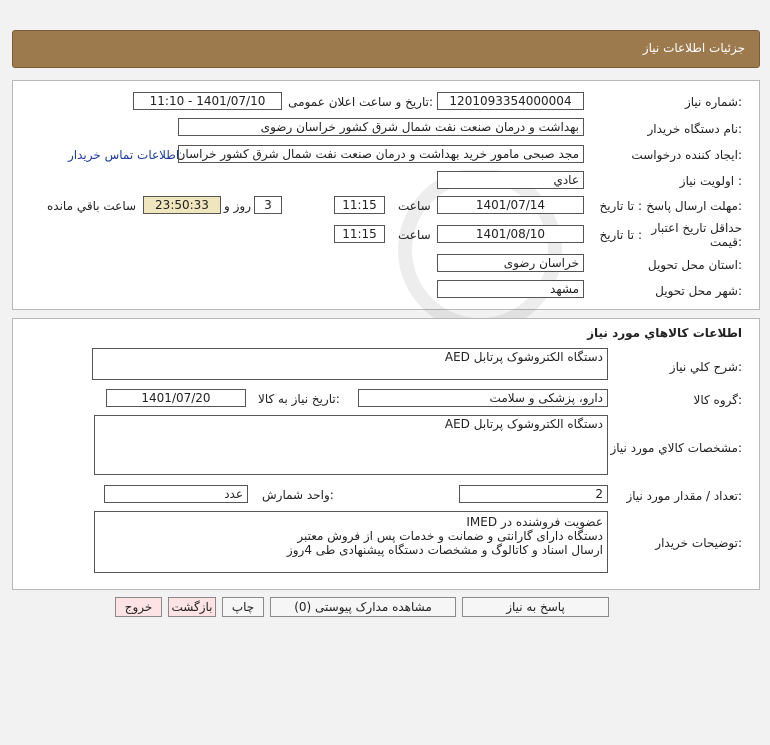 The height and width of the screenshot is (745, 770). I want to click on print-button: چاپ, so click(243, 607).